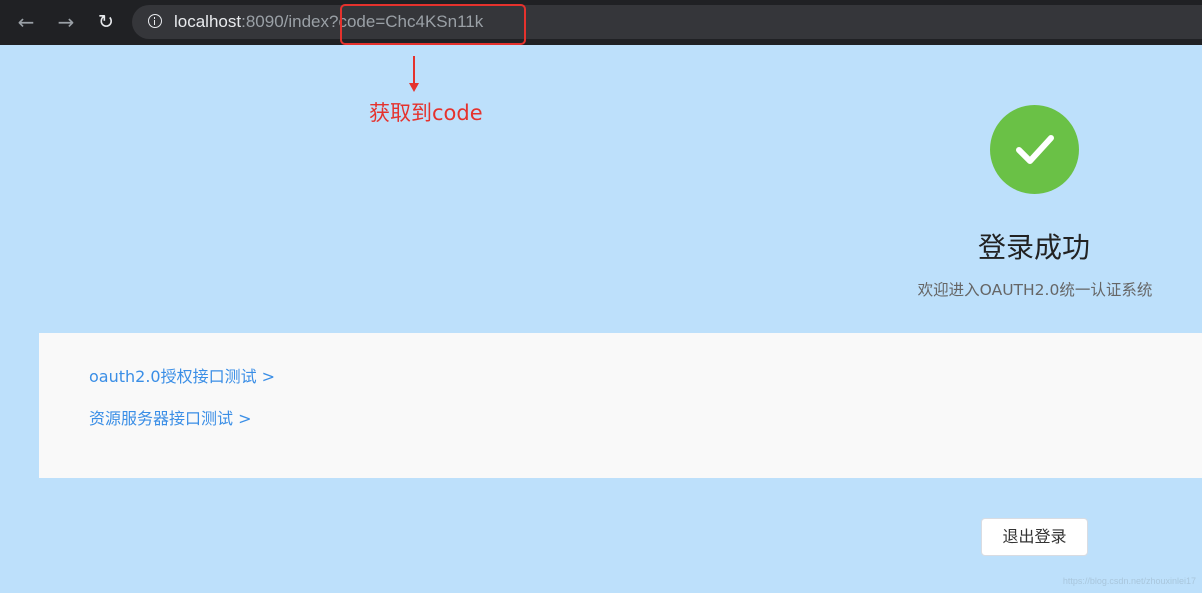 Image resolution: width=1202 pixels, height=593 pixels. What do you see at coordinates (414, 70) in the screenshot?
I see `annotation-arrow-line` at bounding box center [414, 70].